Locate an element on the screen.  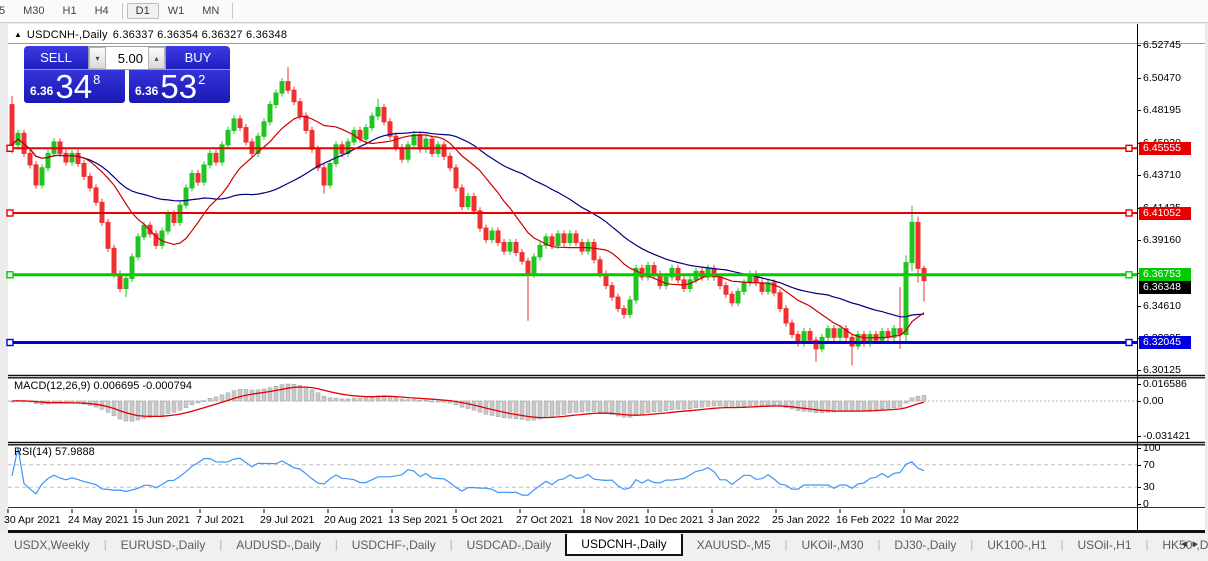
rsi-axis-label: 100 is located at coordinates (1152, 448).